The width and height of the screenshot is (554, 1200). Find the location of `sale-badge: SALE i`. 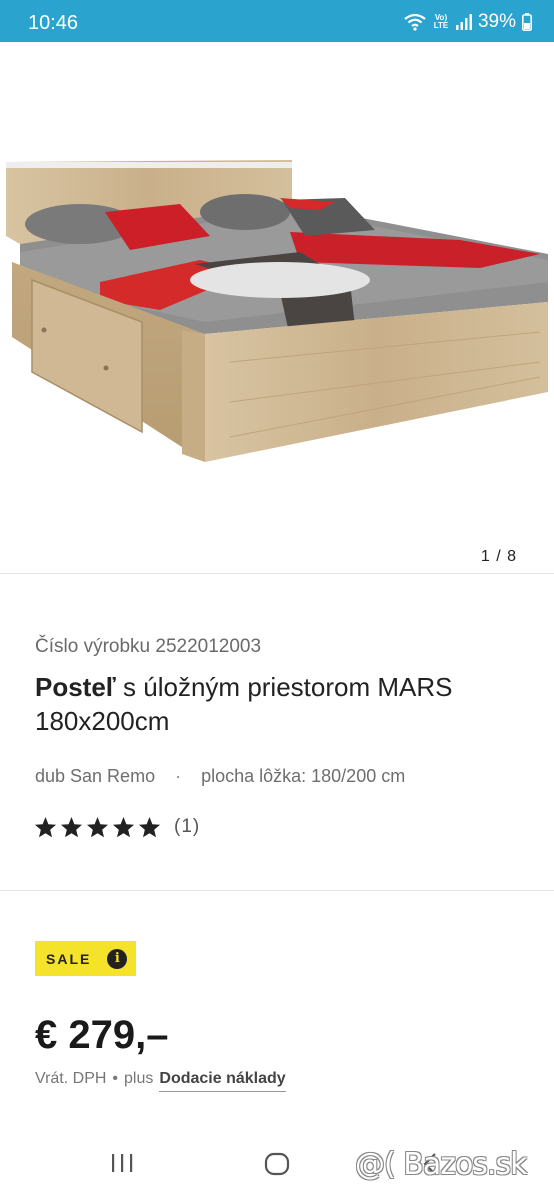

sale-badge: SALE i is located at coordinates (85, 958).